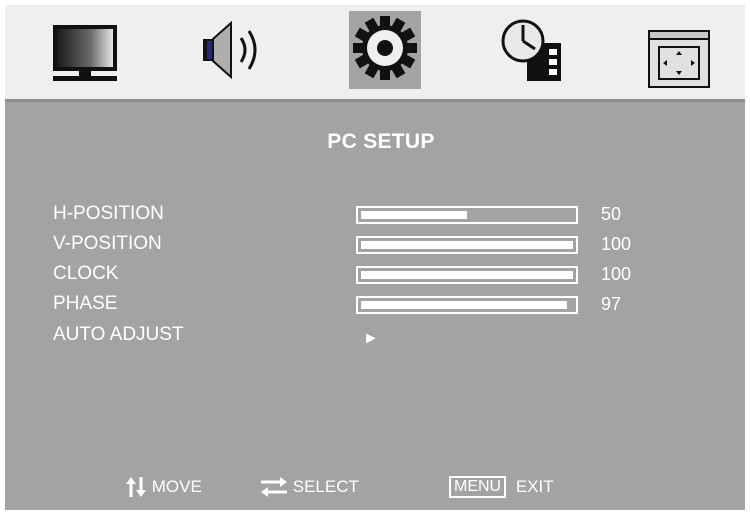 This screenshot has height=512, width=750. I want to click on exit-hint: MENU EXIT, so click(501, 488).